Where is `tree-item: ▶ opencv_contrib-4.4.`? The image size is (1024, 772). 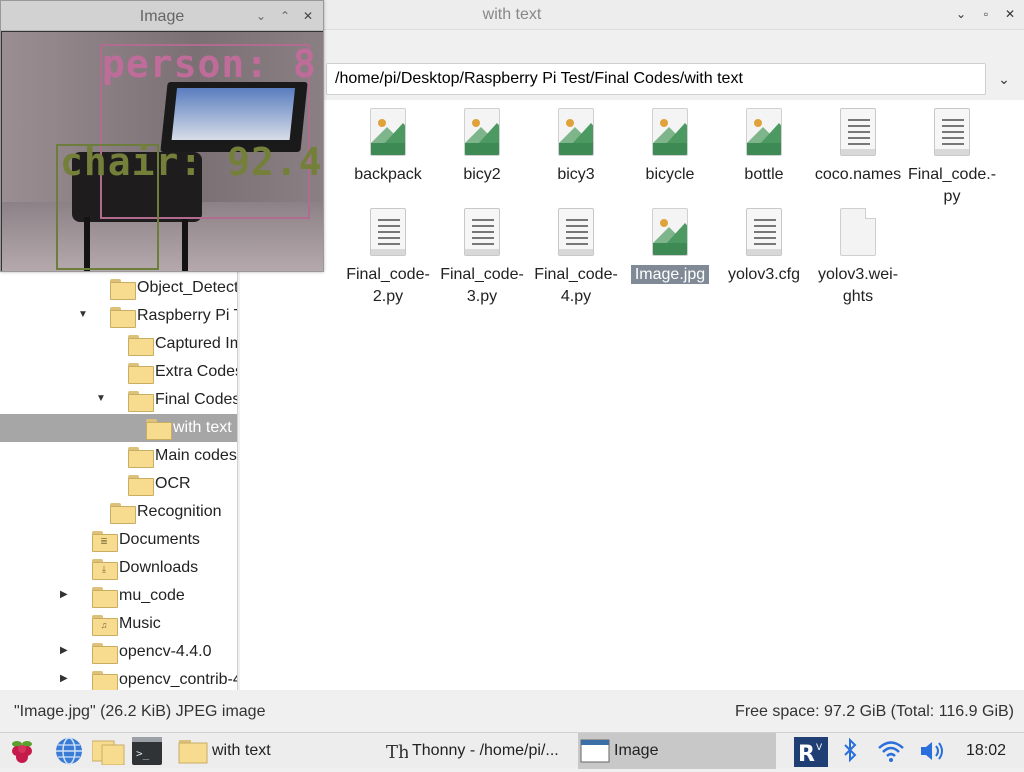 tree-item: ▶ opencv_contrib-4.4. is located at coordinates (118, 678).